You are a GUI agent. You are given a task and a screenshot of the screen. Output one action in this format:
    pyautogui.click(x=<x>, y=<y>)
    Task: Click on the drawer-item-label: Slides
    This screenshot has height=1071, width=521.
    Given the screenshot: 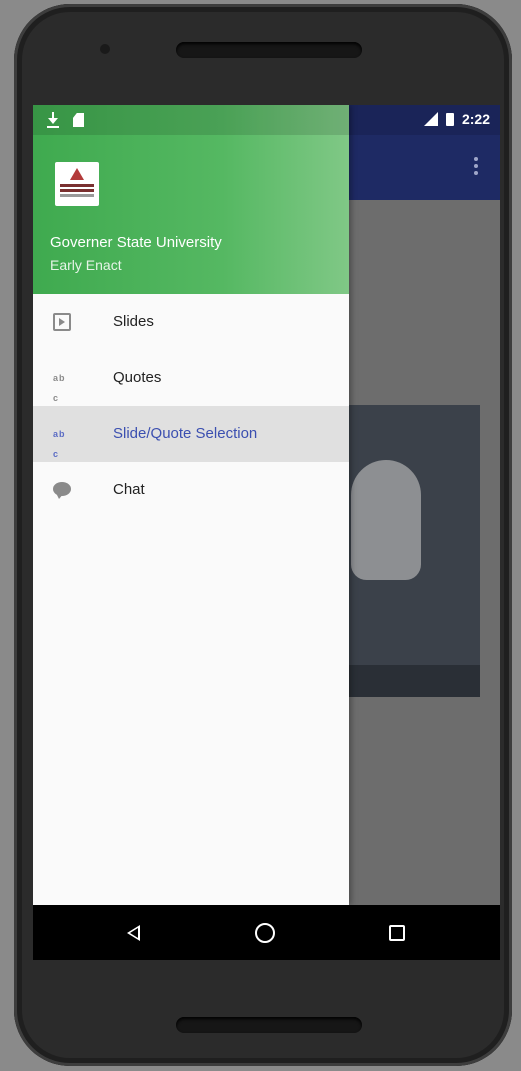 What is the action you would take?
    pyautogui.click(x=133, y=321)
    